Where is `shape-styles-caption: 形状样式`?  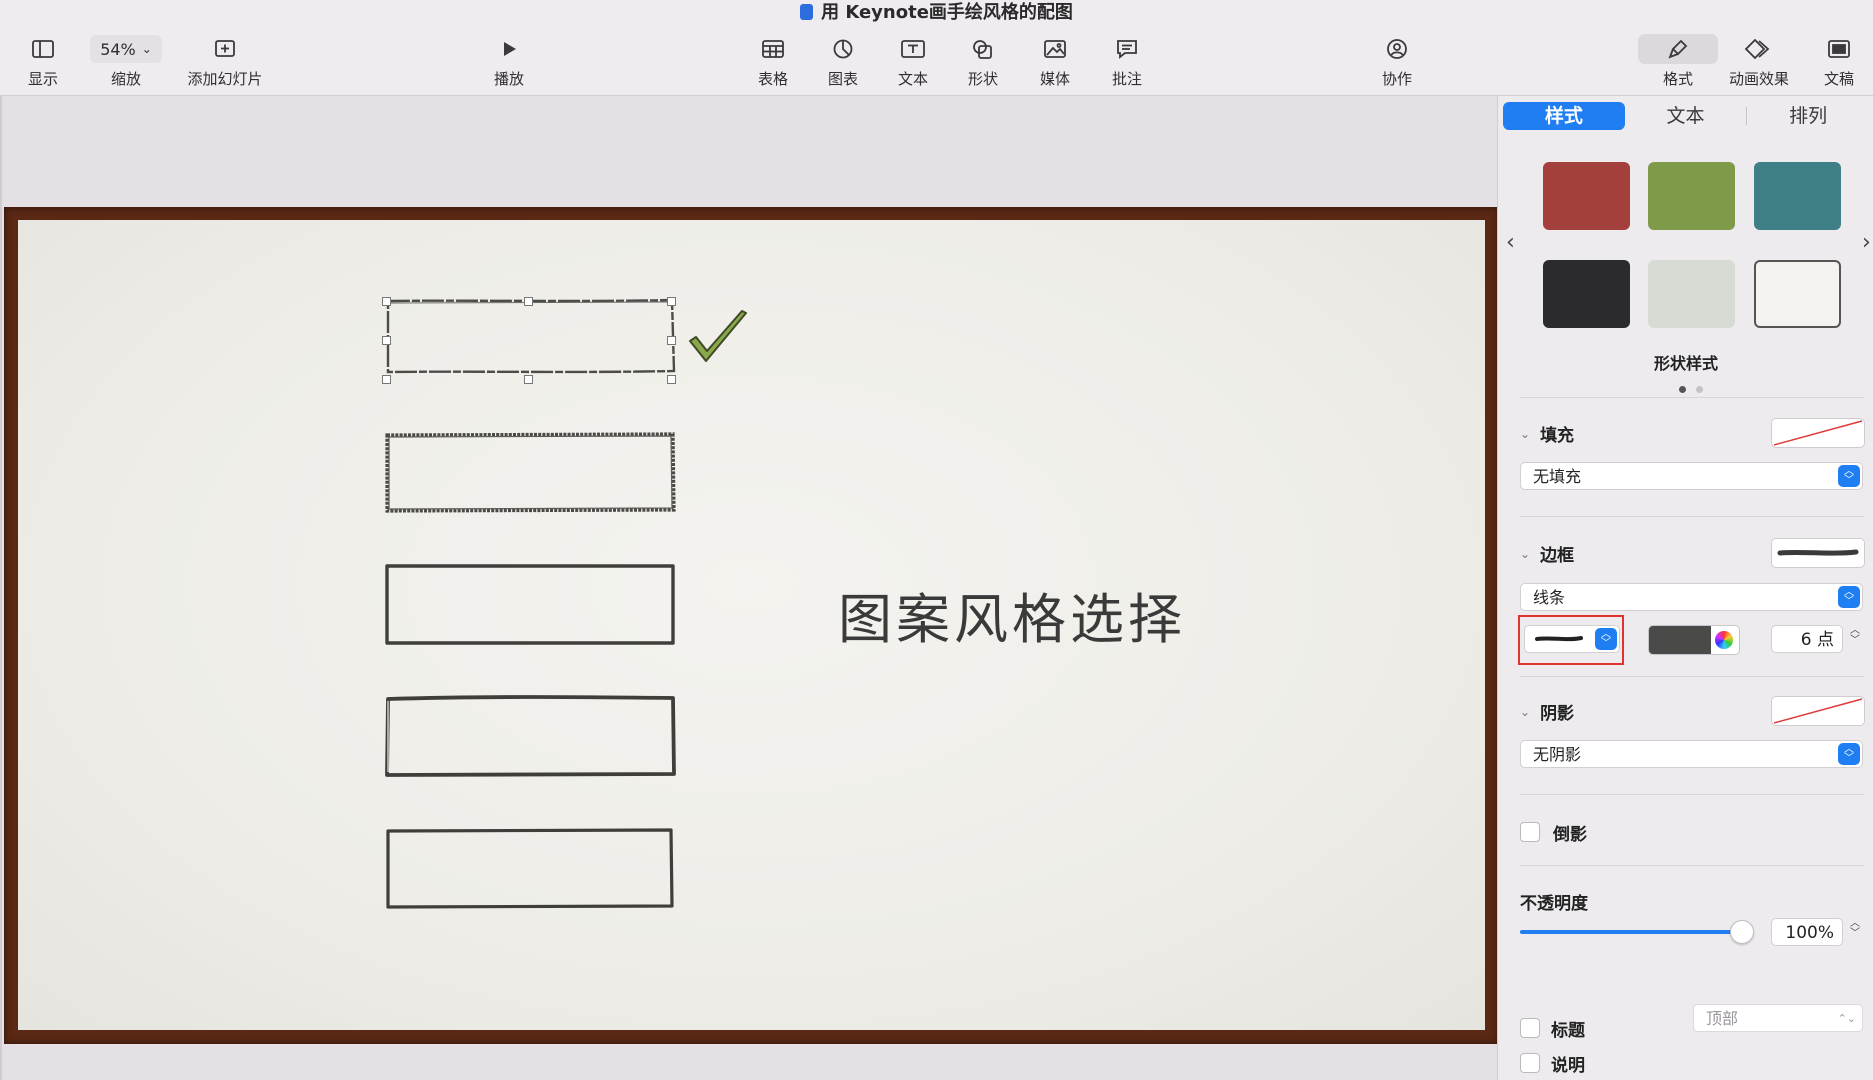
shape-styles-caption: 形状样式 is located at coordinates (1685, 363).